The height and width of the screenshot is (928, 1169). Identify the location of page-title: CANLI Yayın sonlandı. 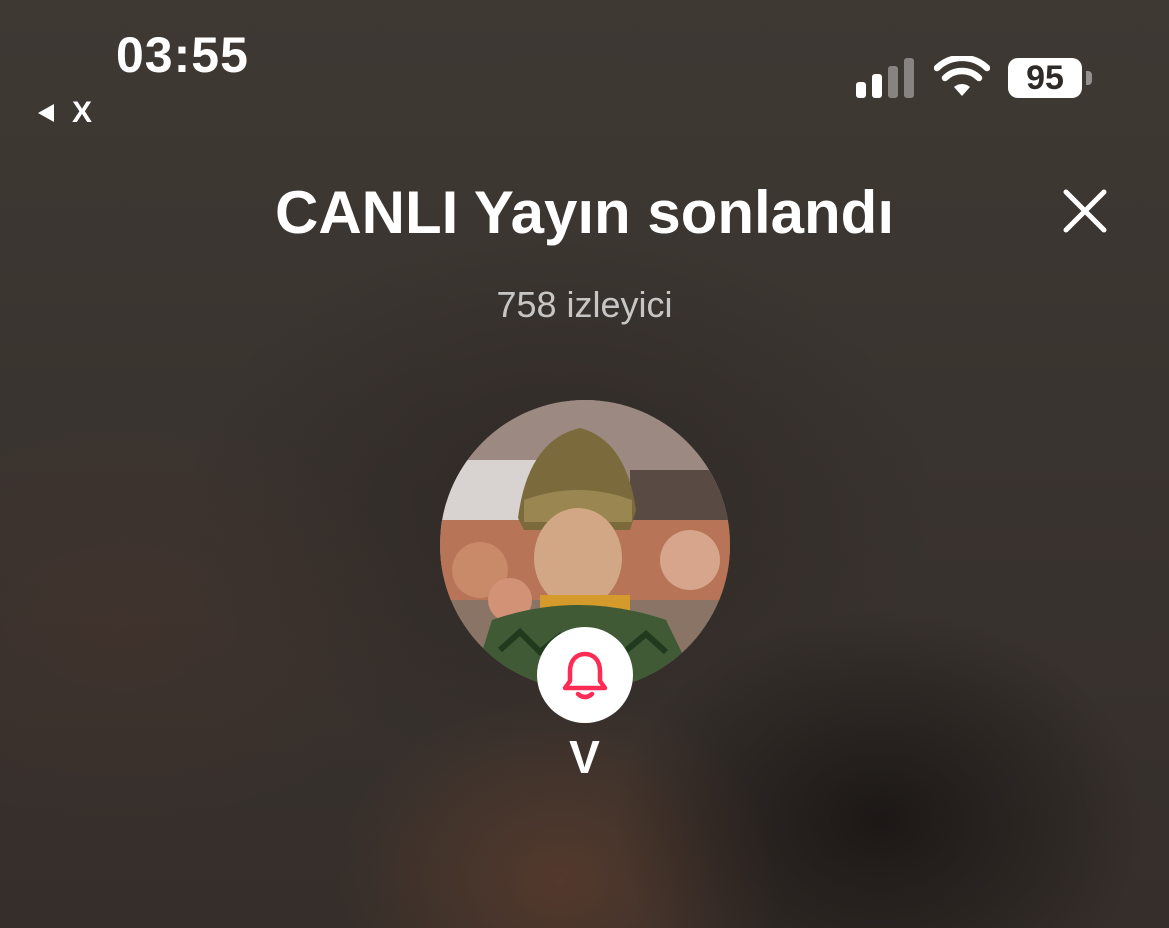
(584, 212).